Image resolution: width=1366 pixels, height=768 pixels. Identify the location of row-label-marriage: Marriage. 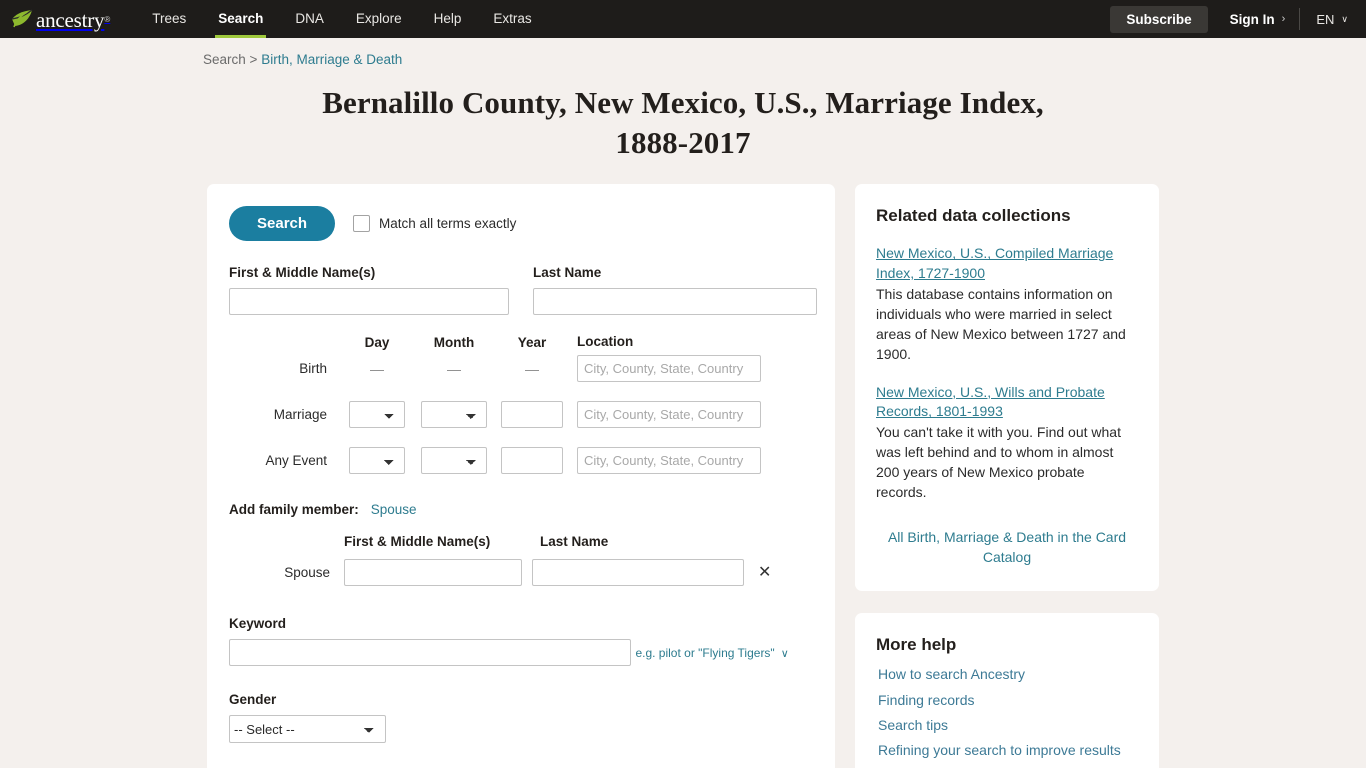
(300, 415).